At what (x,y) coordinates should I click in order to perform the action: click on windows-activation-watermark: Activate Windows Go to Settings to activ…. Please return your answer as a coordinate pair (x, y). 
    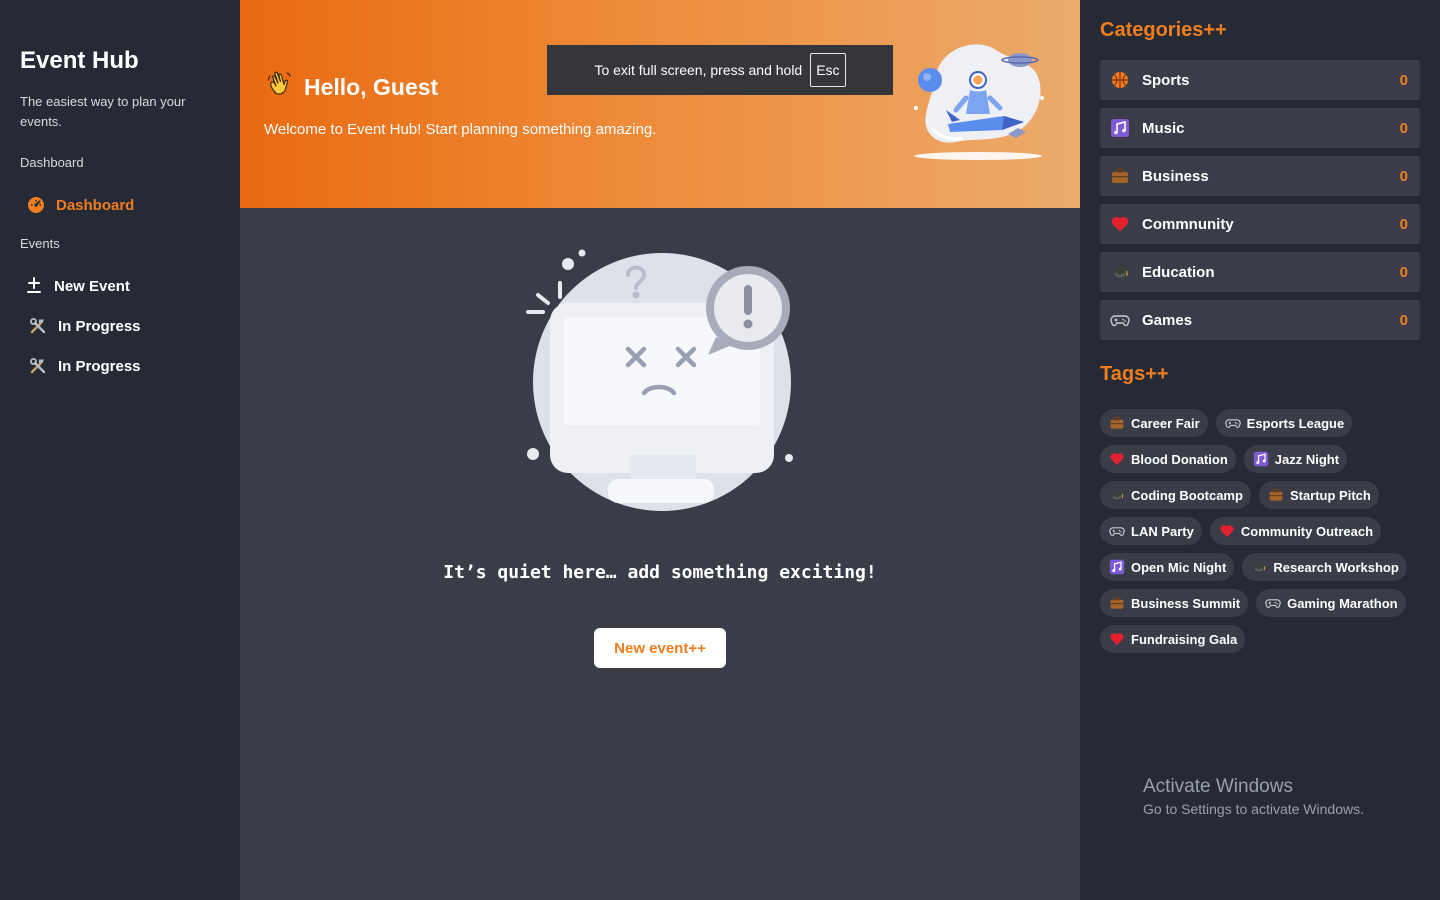
    Looking at the image, I should click on (1253, 796).